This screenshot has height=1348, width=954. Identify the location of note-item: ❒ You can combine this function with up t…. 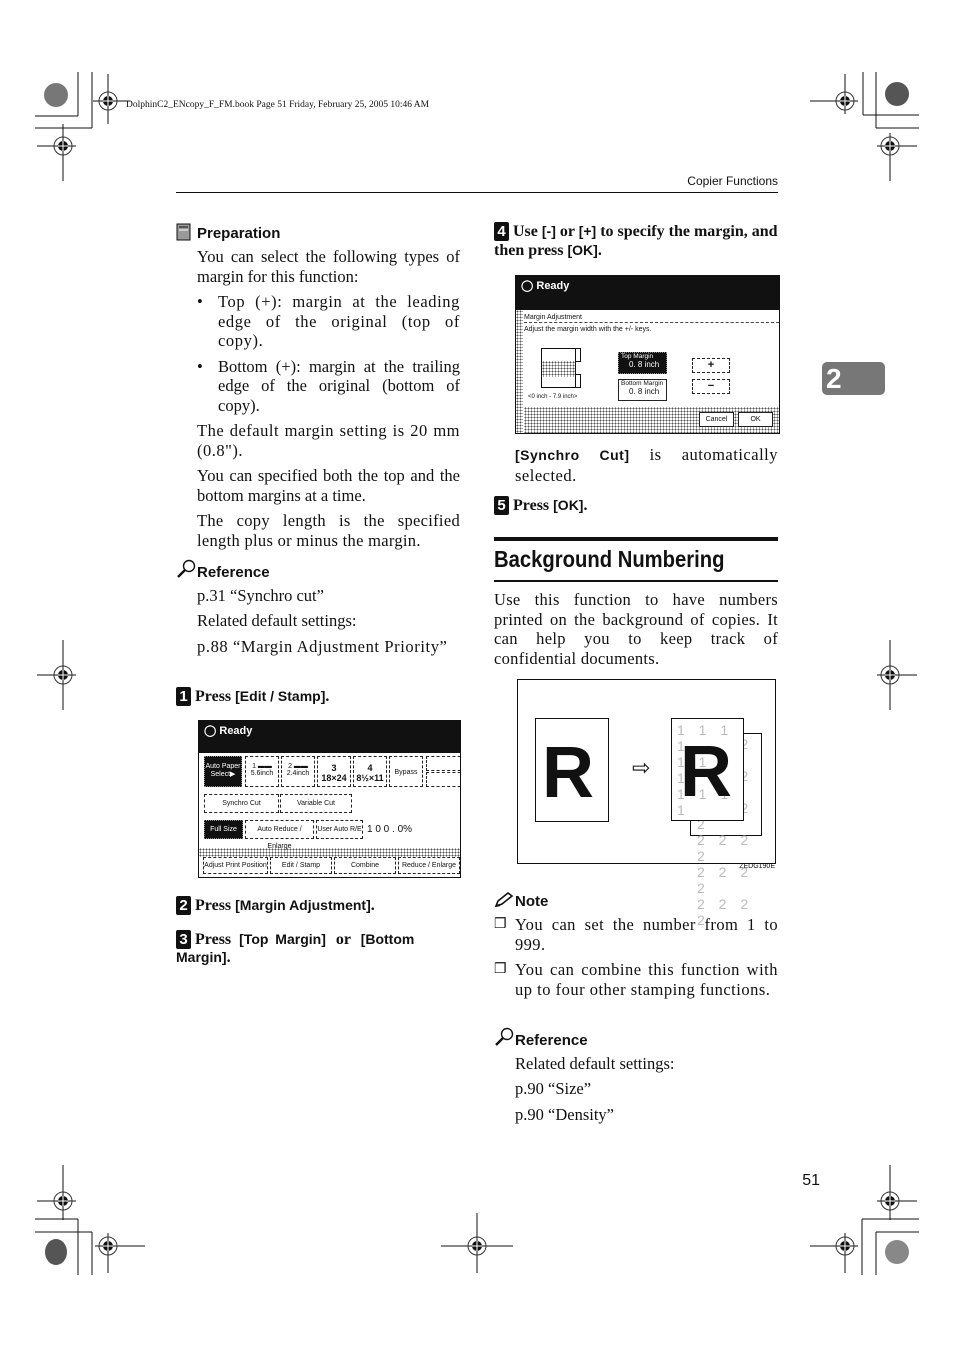
(636, 979).